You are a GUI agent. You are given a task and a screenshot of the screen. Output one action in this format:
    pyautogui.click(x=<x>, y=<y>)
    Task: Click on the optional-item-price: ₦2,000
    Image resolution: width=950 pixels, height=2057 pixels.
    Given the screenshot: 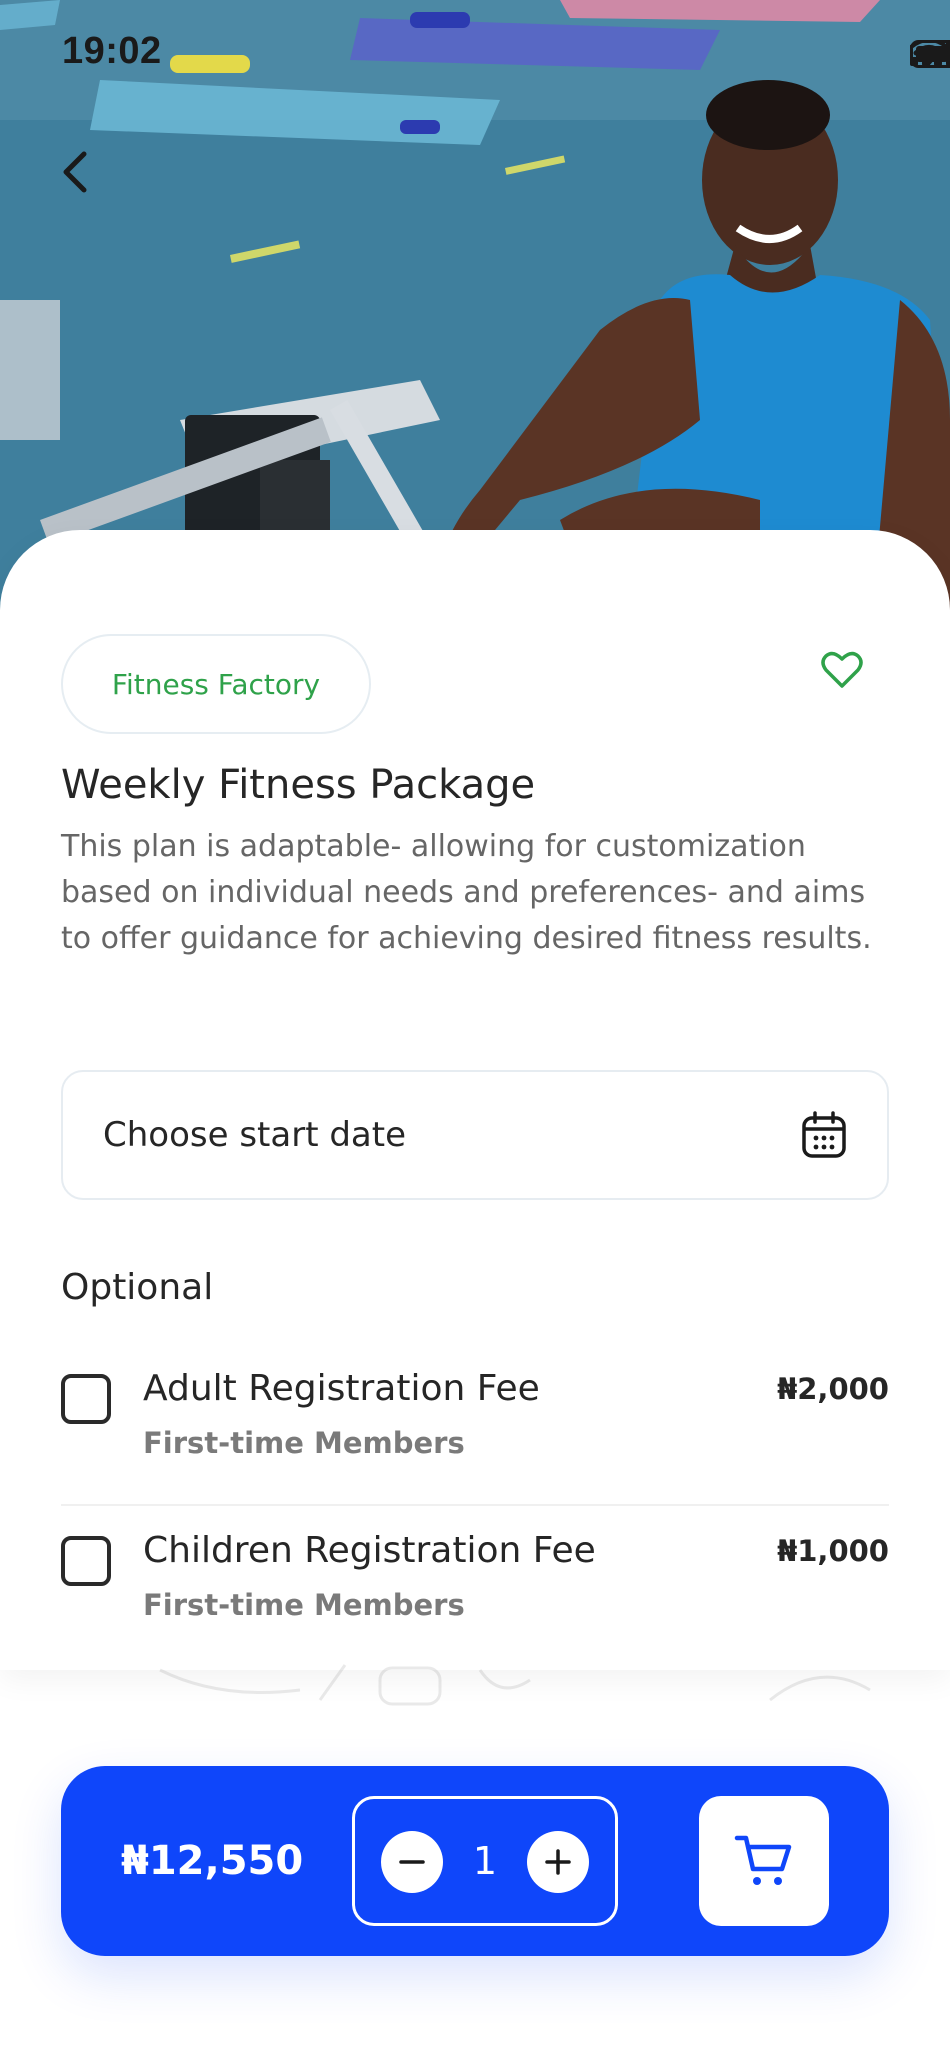 What is the action you would take?
    pyautogui.click(x=833, y=1389)
    